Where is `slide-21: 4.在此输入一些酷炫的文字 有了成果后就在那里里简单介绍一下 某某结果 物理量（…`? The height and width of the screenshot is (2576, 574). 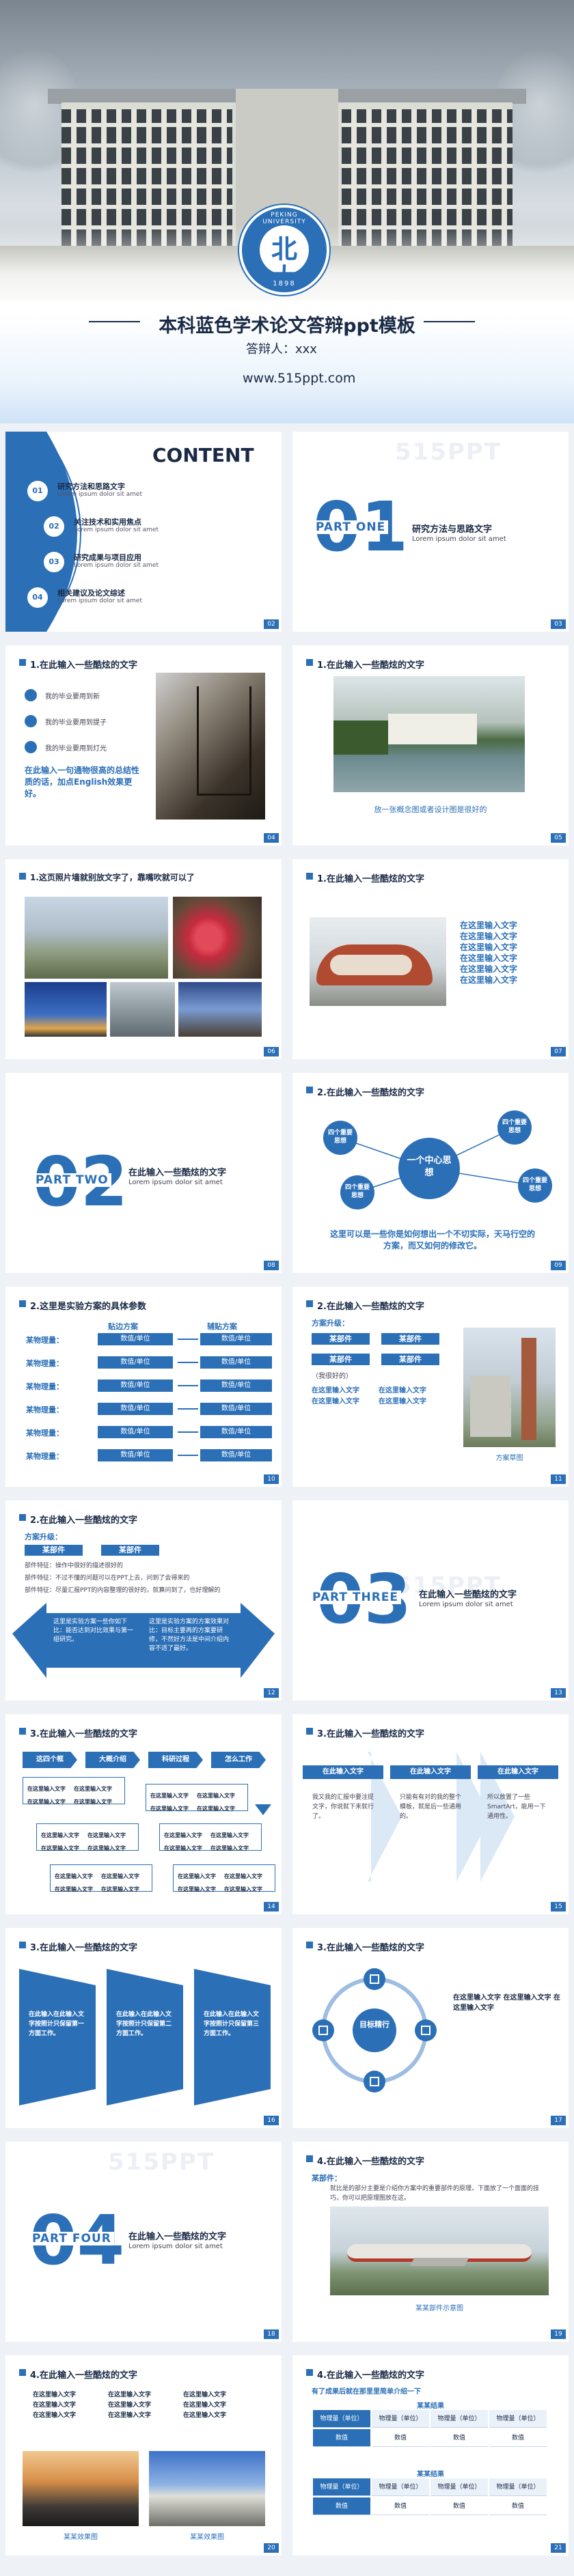
slide-21: 4.在此输入一些酷炫的文字 有了成果后就在那里里简单介绍一下 某某结果 物理量（… is located at coordinates (430, 2455).